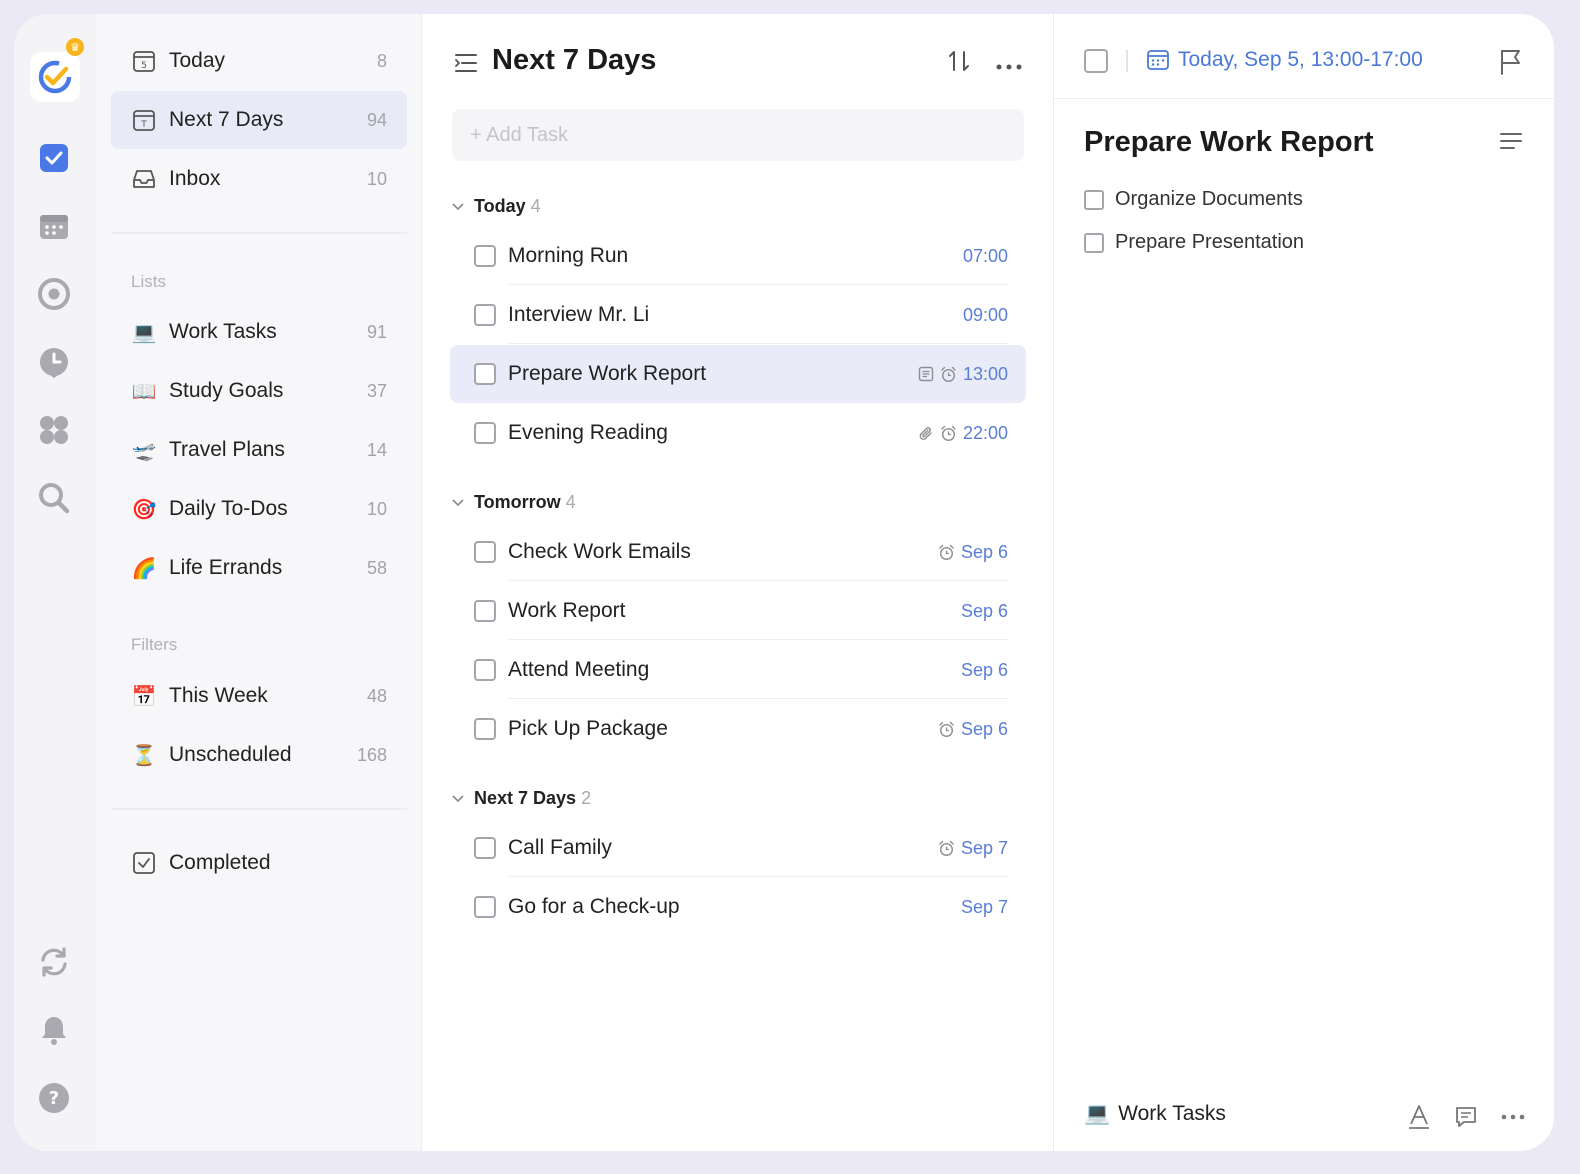 The height and width of the screenshot is (1174, 1580). I want to click on group-header-tomorrow: Tomorrow 4, so click(514, 502).